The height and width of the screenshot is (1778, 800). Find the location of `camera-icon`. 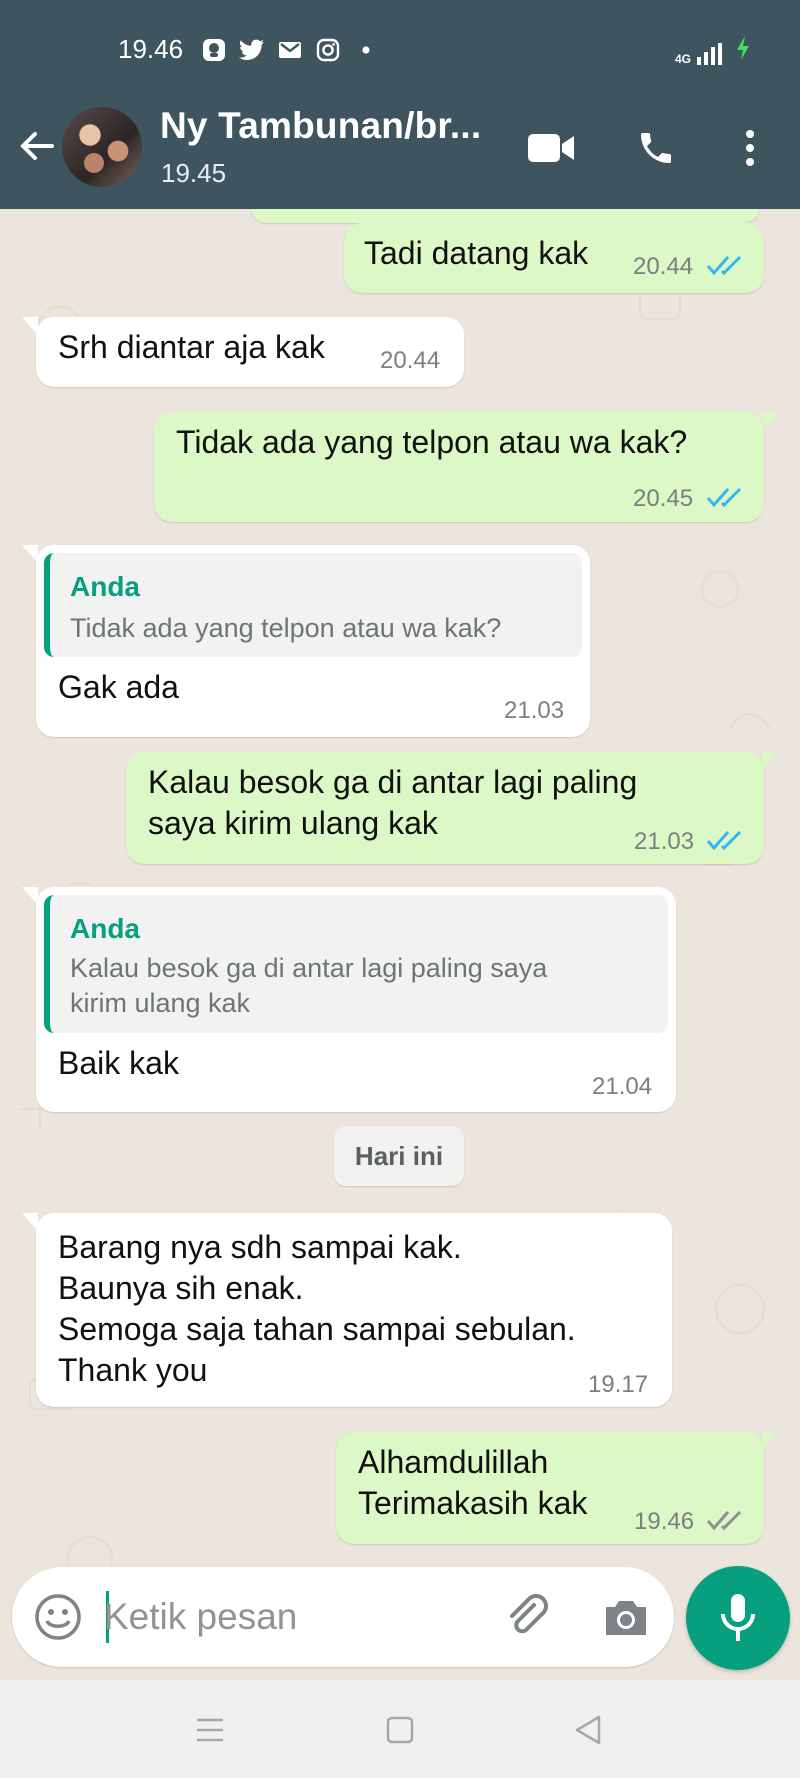

camera-icon is located at coordinates (626, 1617).